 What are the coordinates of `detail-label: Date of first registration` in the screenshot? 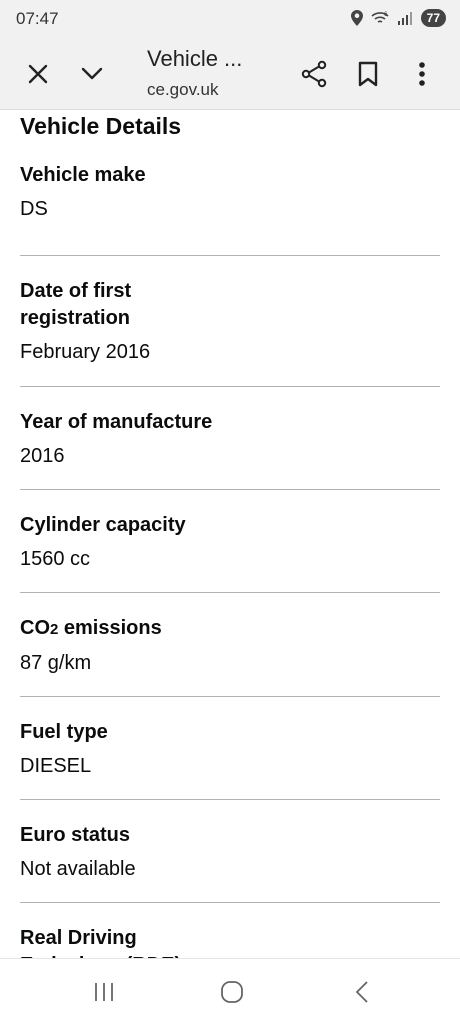 It's located at (76, 304).